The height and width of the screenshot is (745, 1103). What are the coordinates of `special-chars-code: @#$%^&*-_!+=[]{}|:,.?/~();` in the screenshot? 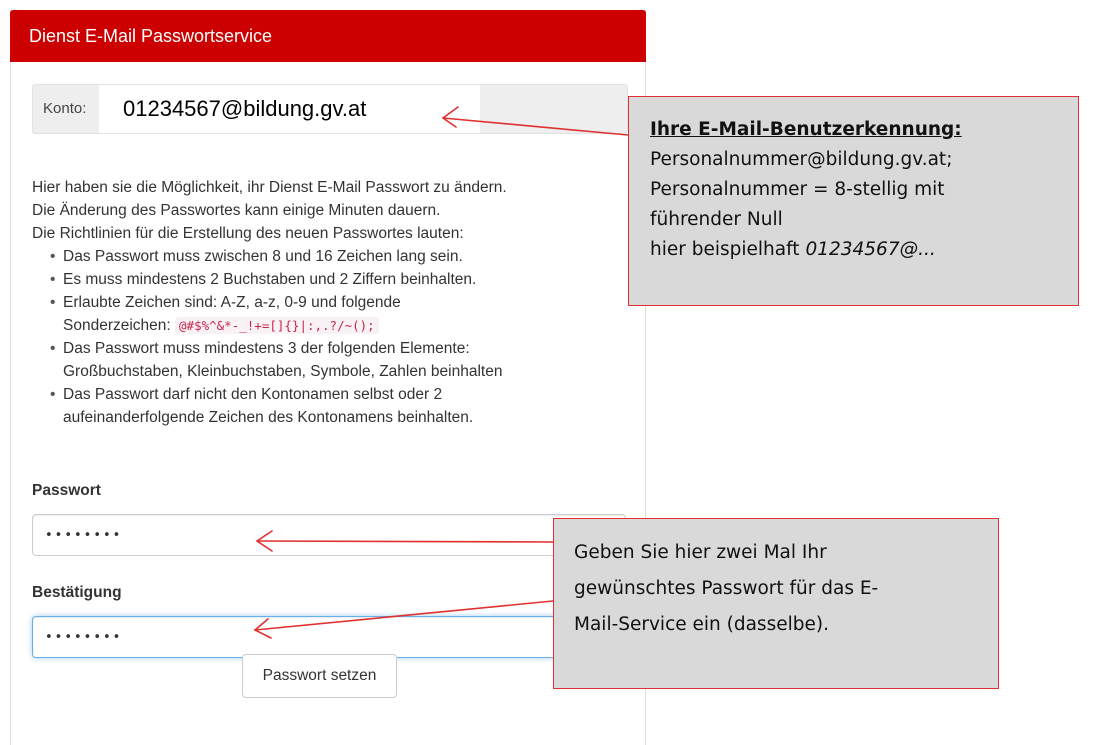 It's located at (277, 325).